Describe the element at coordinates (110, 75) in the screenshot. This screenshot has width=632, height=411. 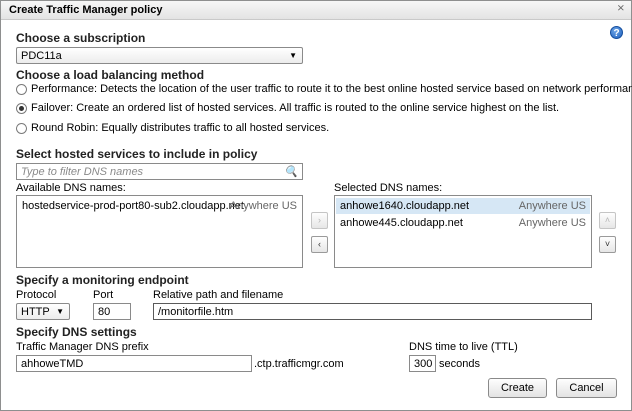
I see `method-heading: Choose a load balancing method` at that location.